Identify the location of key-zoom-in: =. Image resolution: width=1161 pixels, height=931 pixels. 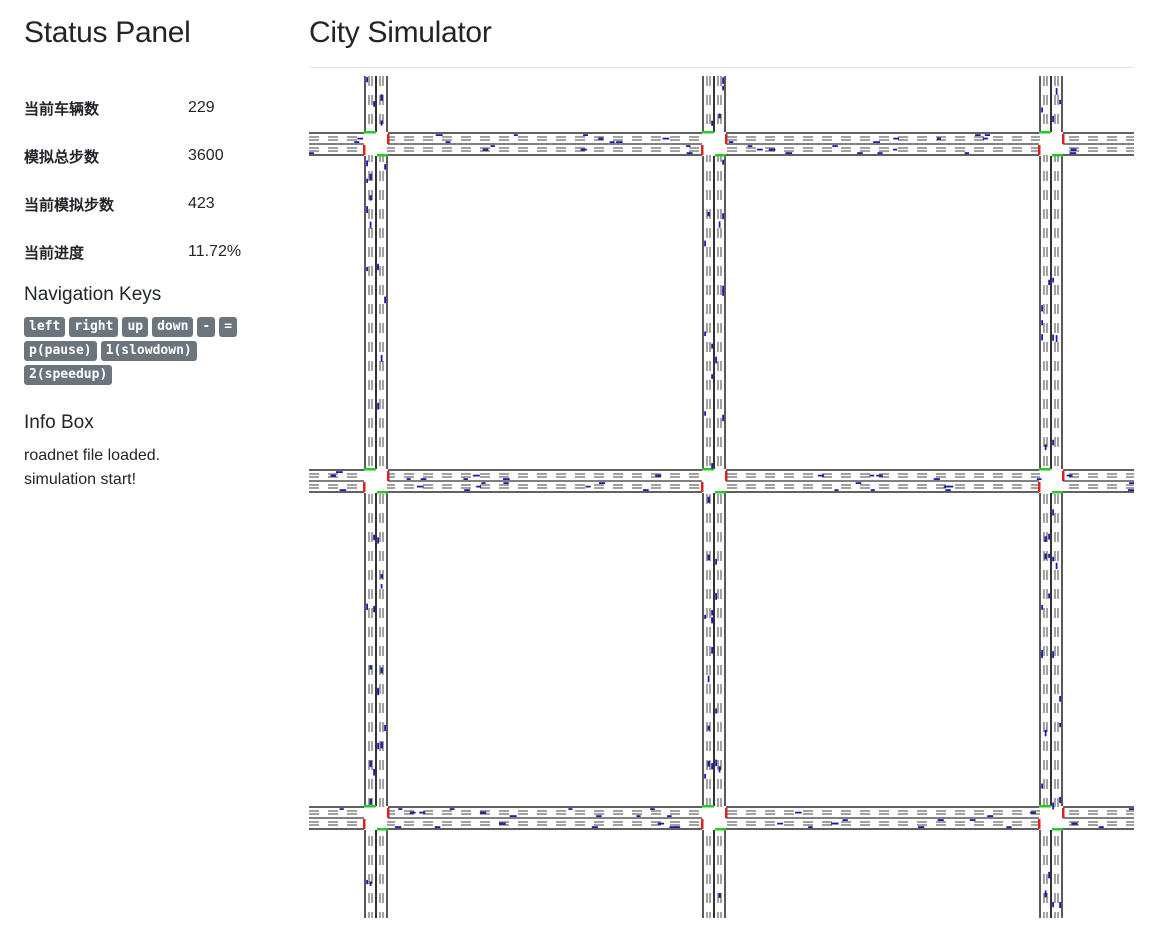
(228, 327).